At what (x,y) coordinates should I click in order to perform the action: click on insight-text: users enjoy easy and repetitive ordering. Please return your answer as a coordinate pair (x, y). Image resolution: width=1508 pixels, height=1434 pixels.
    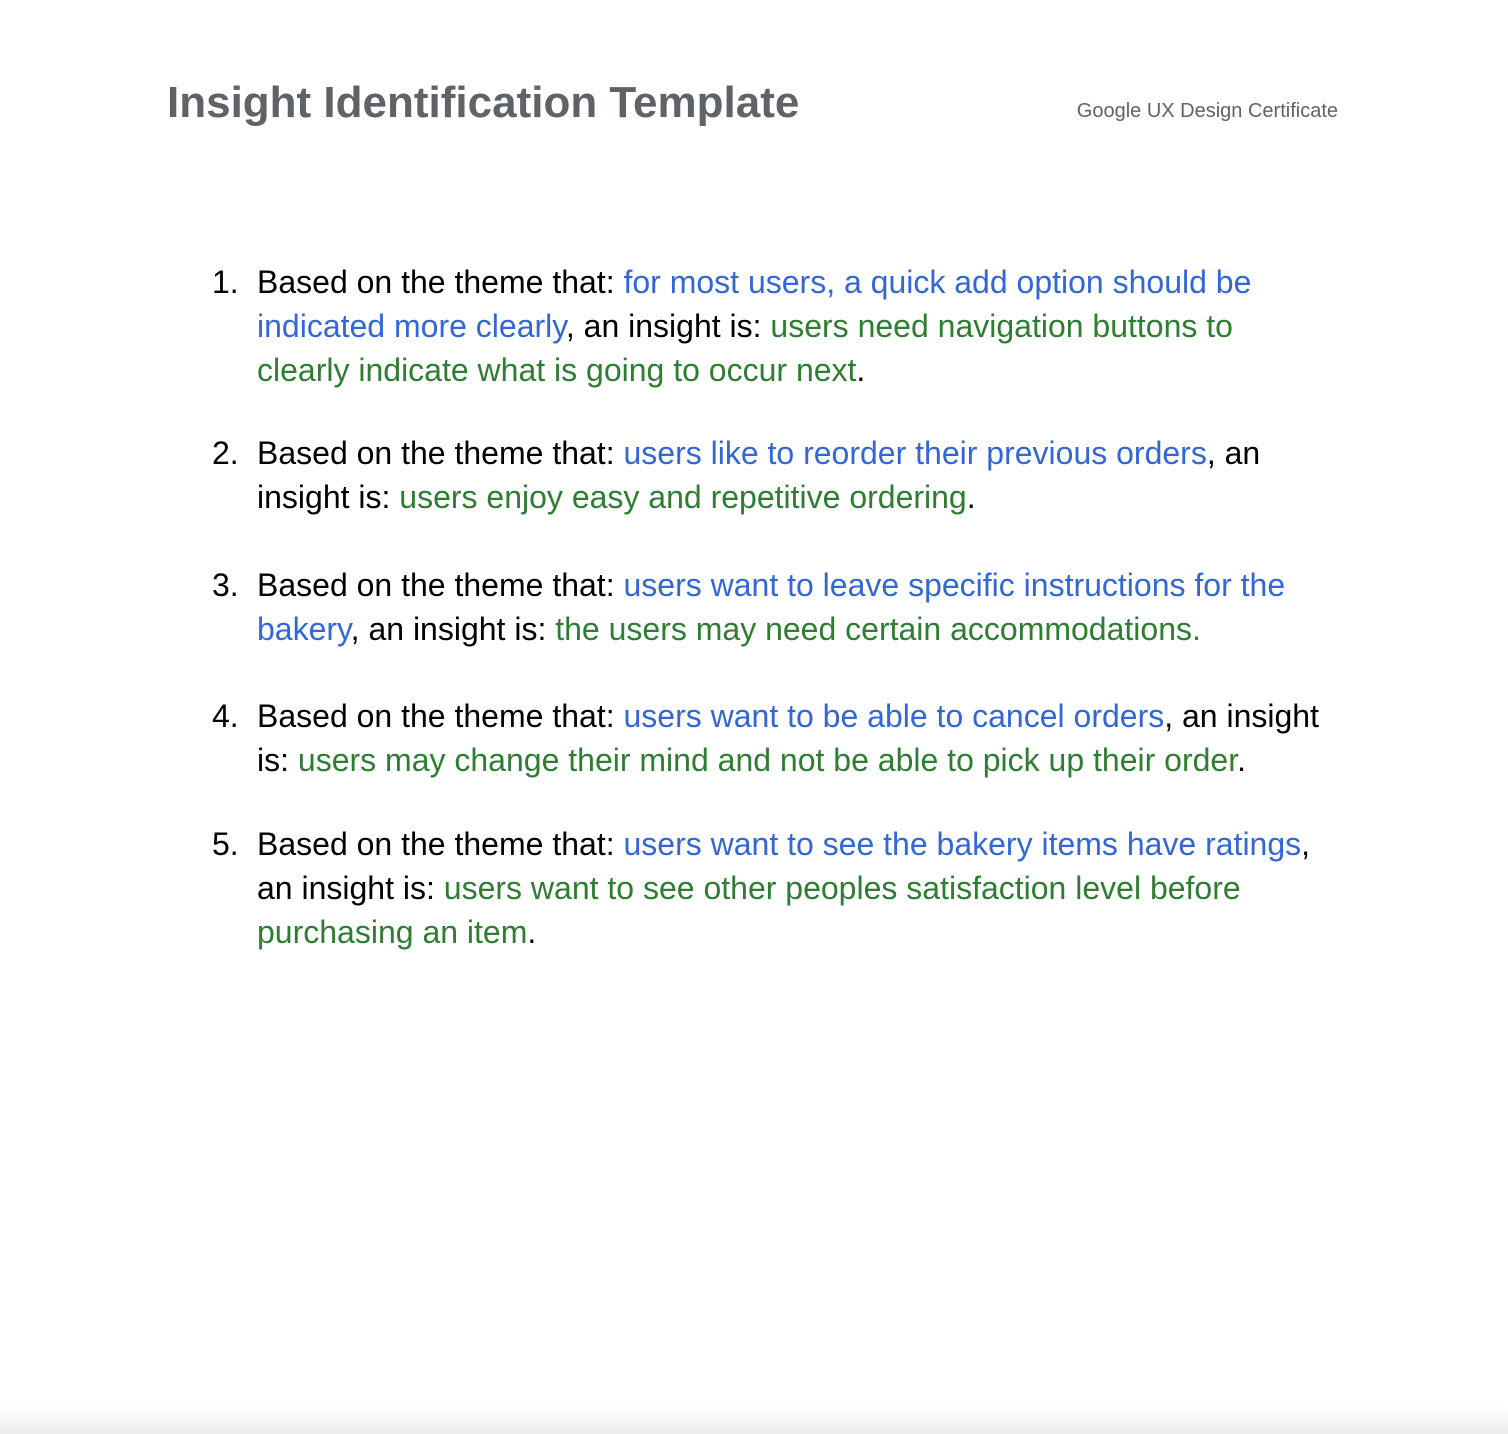
    Looking at the image, I should click on (683, 497).